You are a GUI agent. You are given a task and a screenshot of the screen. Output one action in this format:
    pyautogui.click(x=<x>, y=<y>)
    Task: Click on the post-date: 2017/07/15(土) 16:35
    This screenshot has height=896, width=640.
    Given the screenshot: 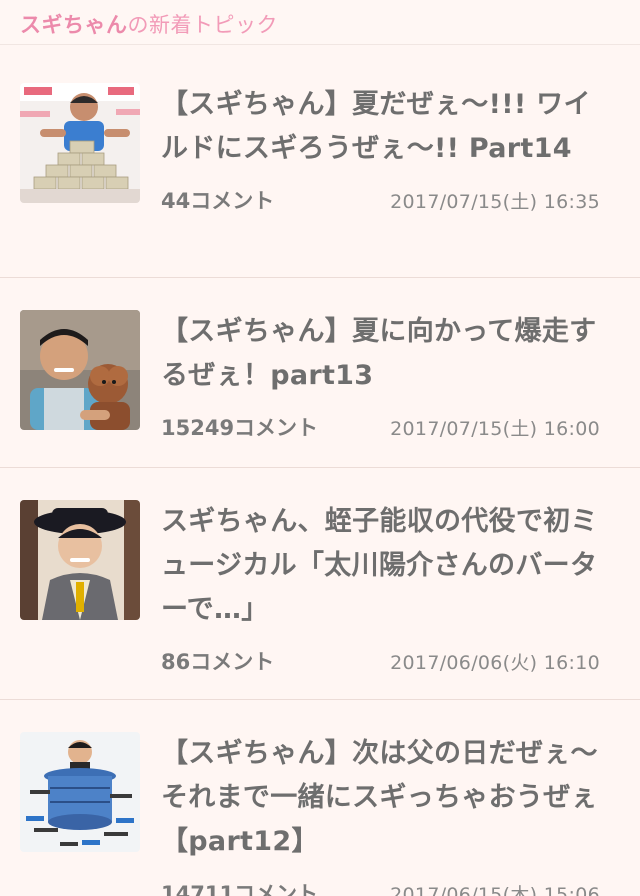 What is the action you would take?
    pyautogui.click(x=495, y=202)
    